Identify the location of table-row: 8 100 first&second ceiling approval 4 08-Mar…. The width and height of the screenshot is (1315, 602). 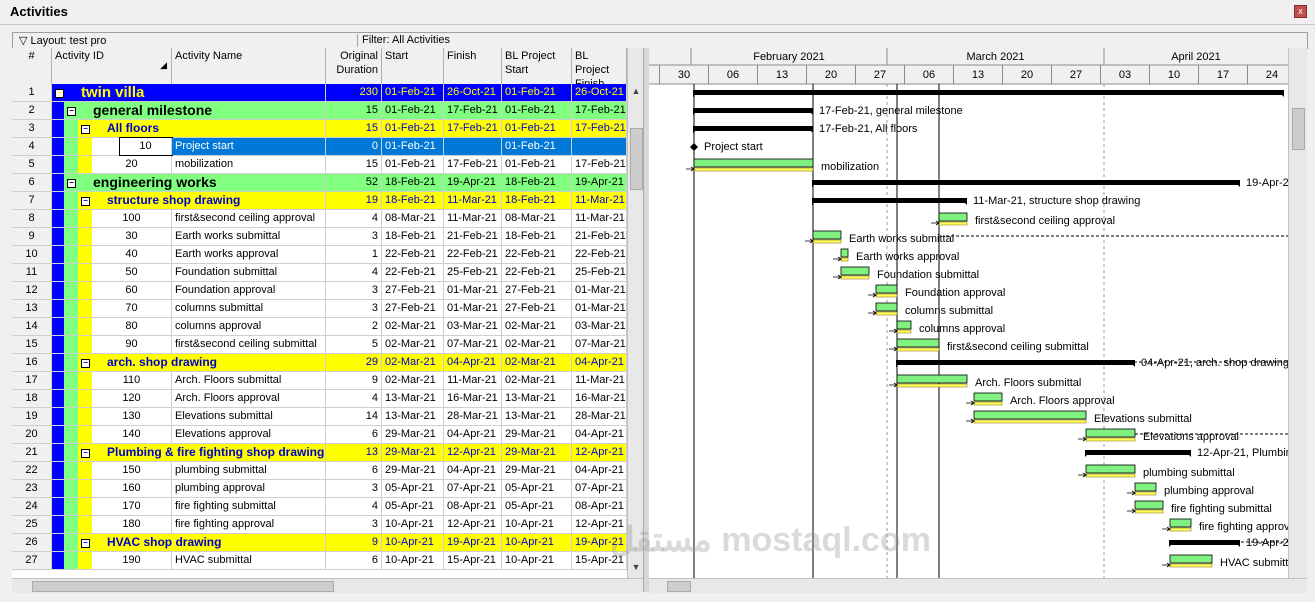
(319, 219).